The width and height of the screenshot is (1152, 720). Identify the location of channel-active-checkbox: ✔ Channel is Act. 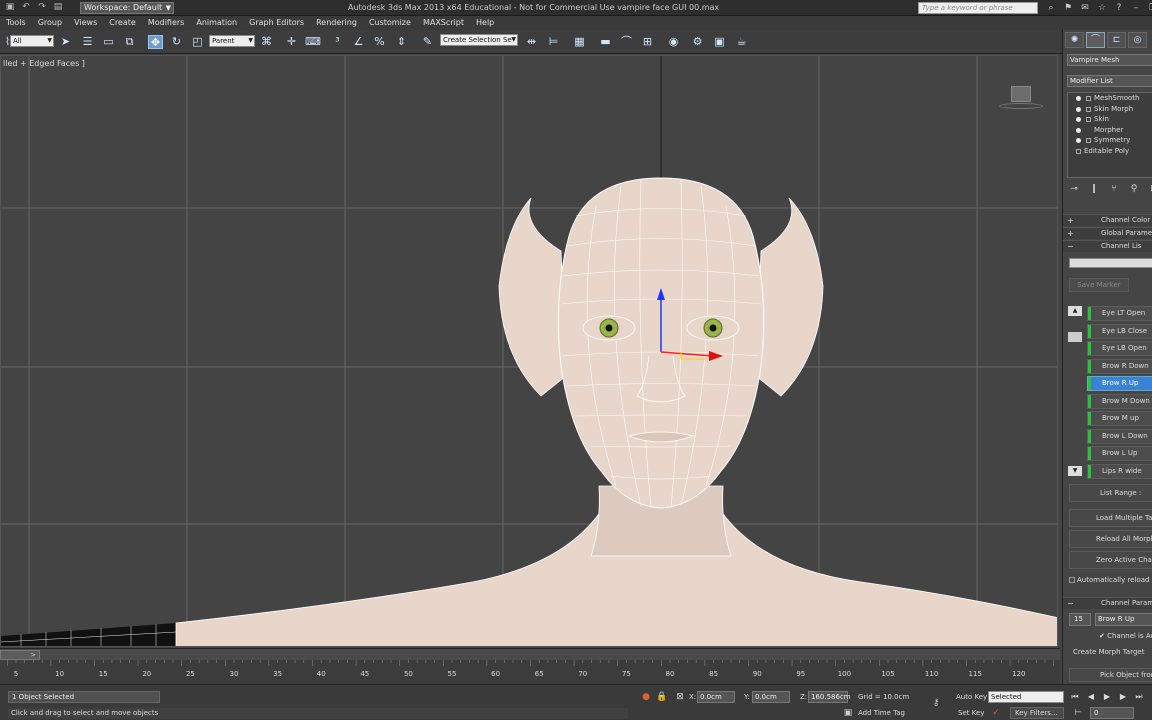
(1125, 636).